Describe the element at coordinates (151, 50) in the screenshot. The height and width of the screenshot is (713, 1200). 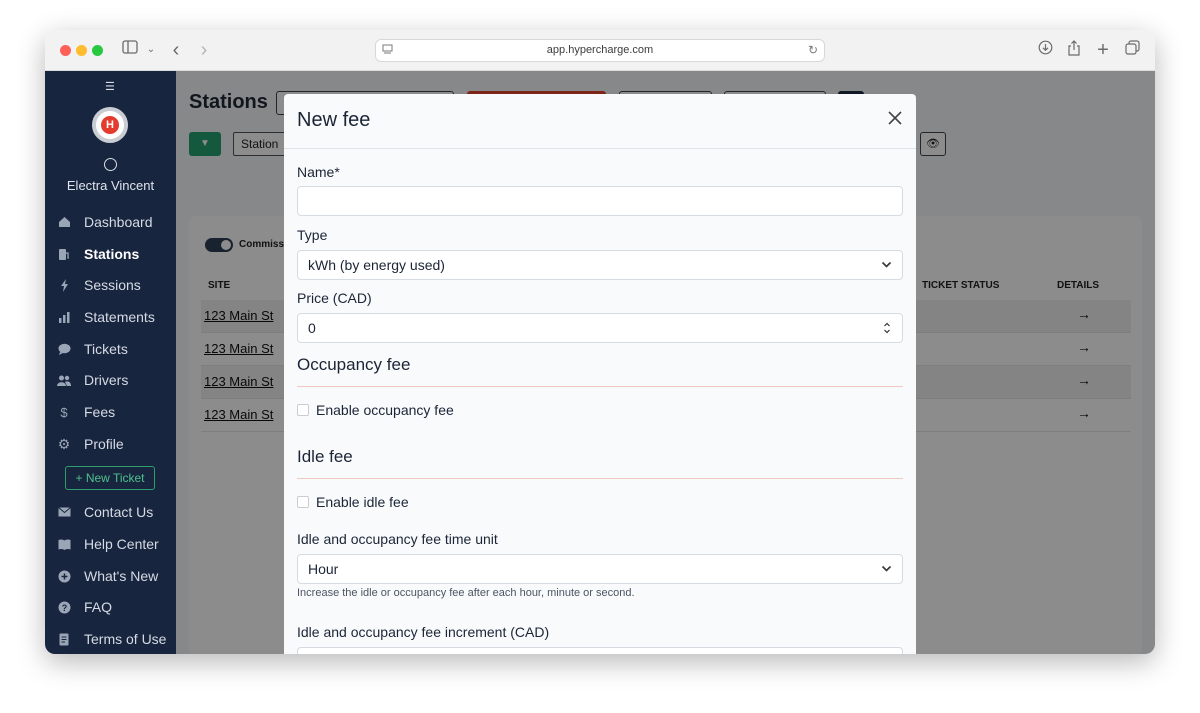
I see `chevron-down-icon: ⌄` at that location.